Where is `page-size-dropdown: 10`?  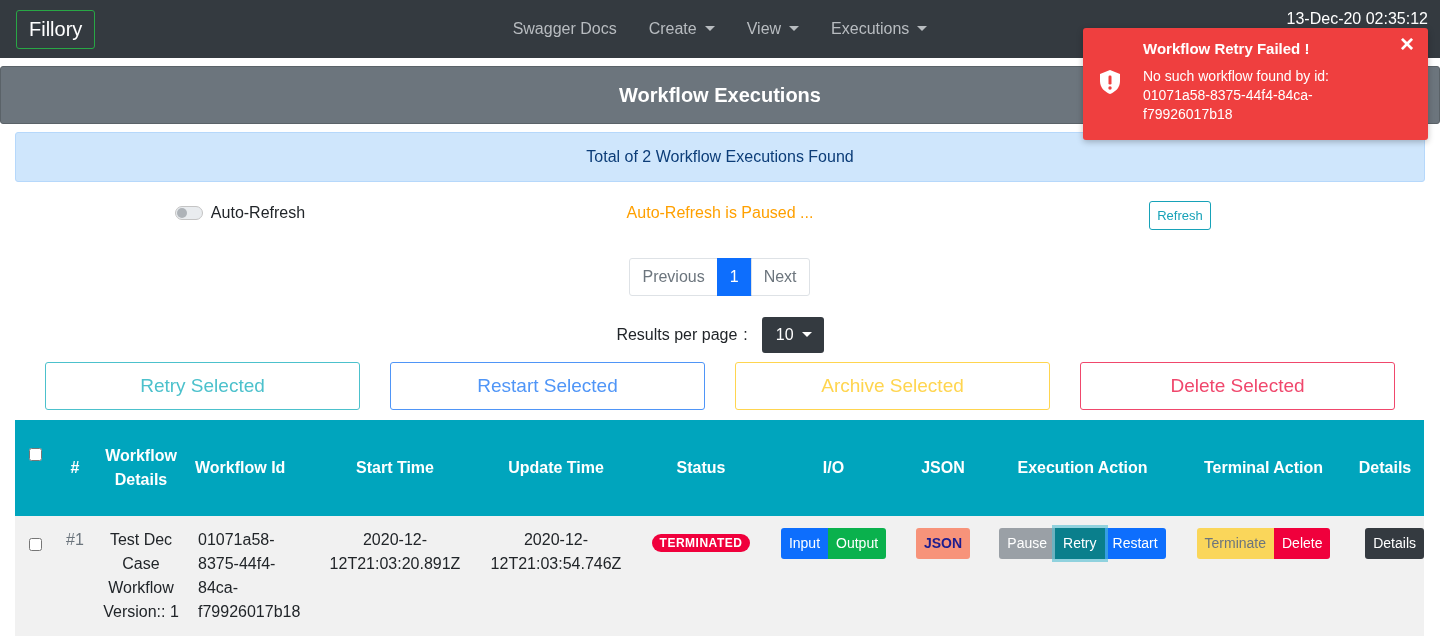 page-size-dropdown: 10 is located at coordinates (792, 335).